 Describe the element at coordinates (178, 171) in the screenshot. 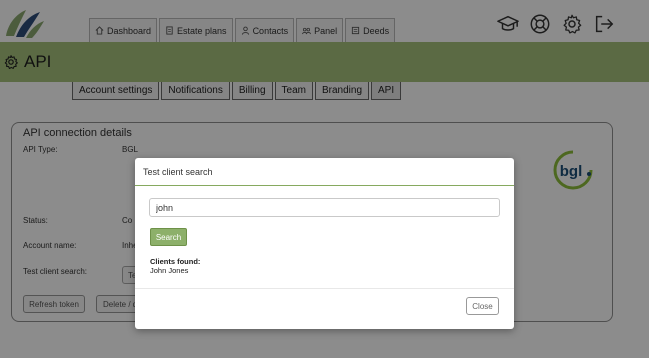

I see `modal-title: Test client search` at that location.